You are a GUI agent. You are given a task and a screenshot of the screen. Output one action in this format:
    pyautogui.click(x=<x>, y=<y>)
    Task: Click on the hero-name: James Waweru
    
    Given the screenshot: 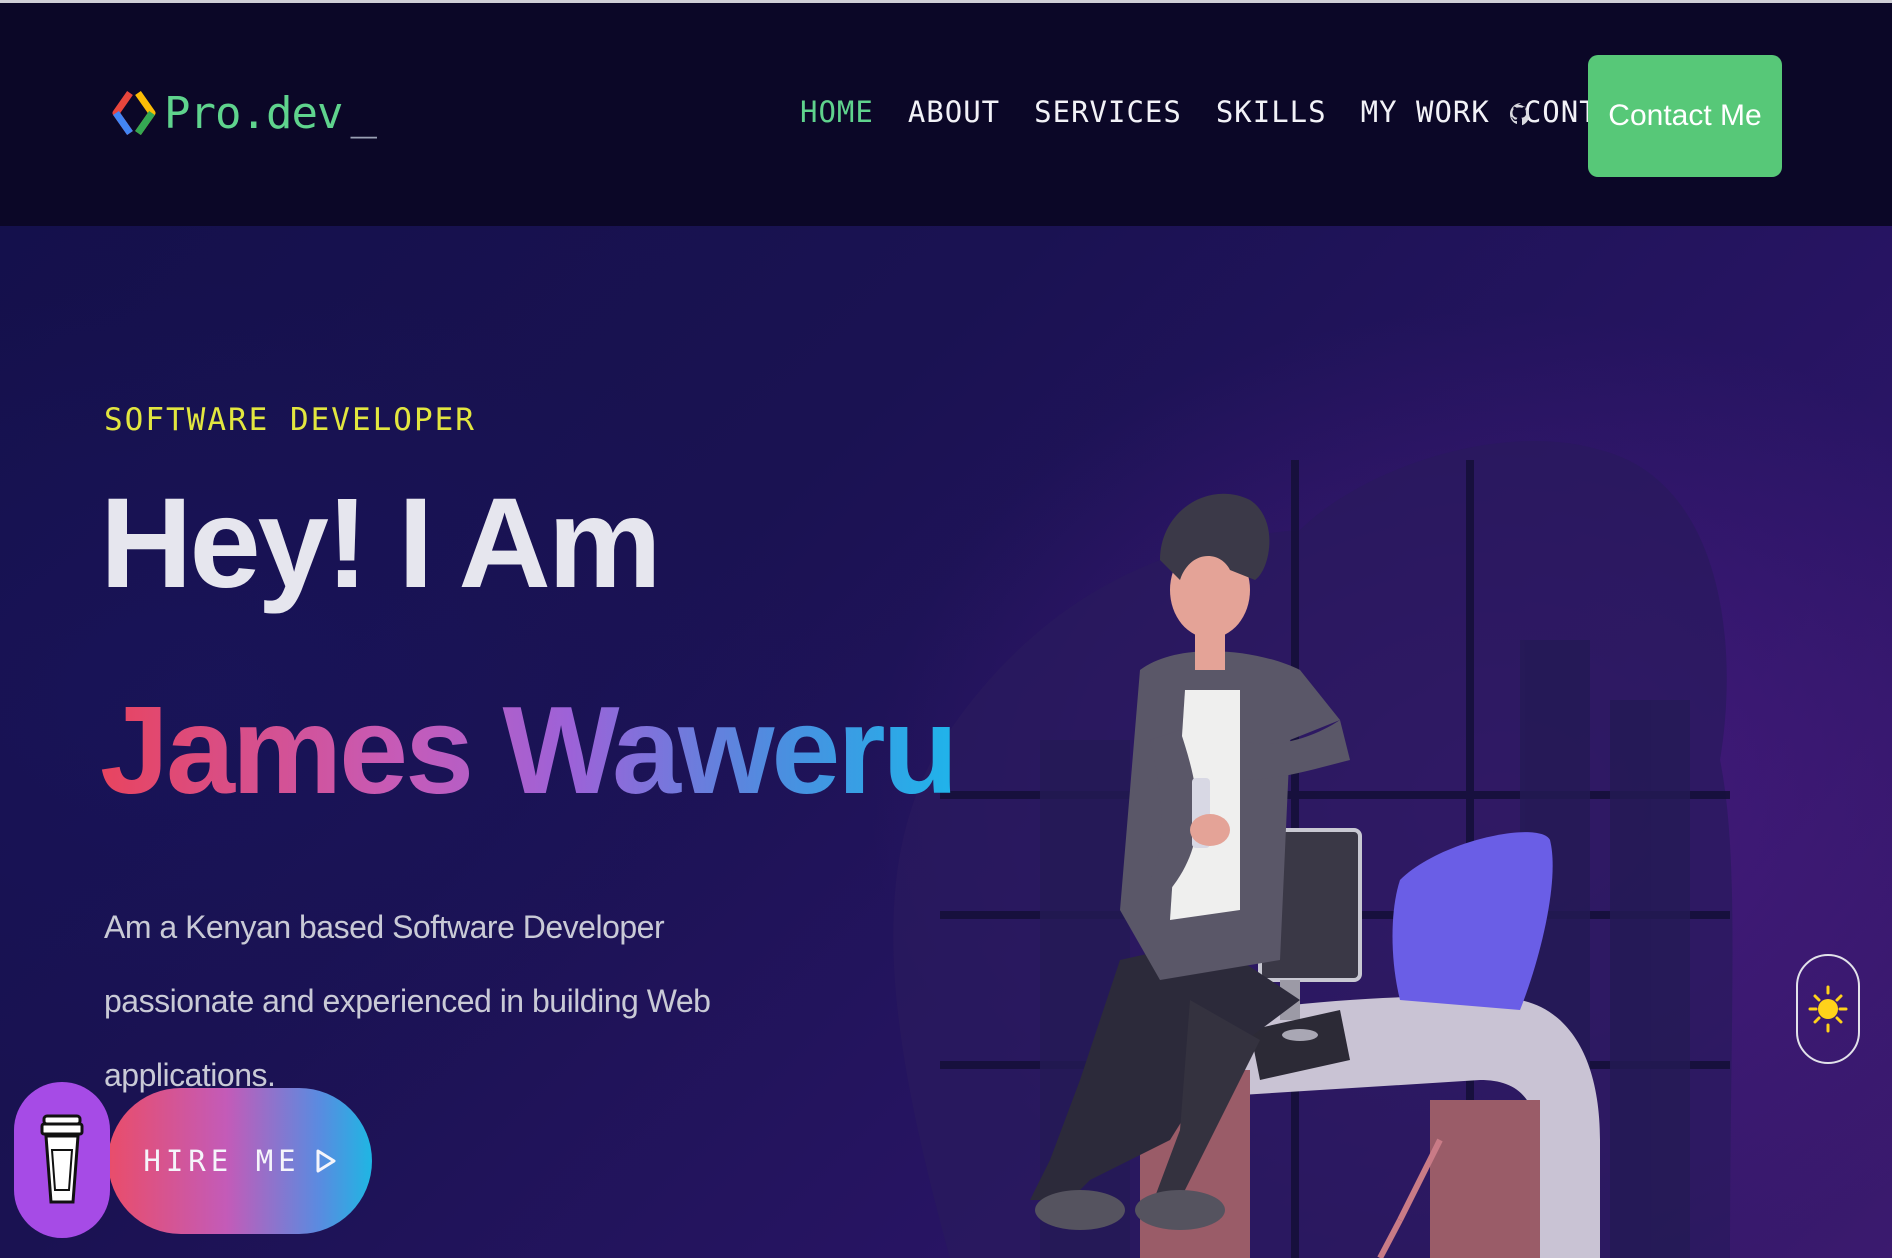 What is the action you would take?
    pyautogui.click(x=529, y=751)
    